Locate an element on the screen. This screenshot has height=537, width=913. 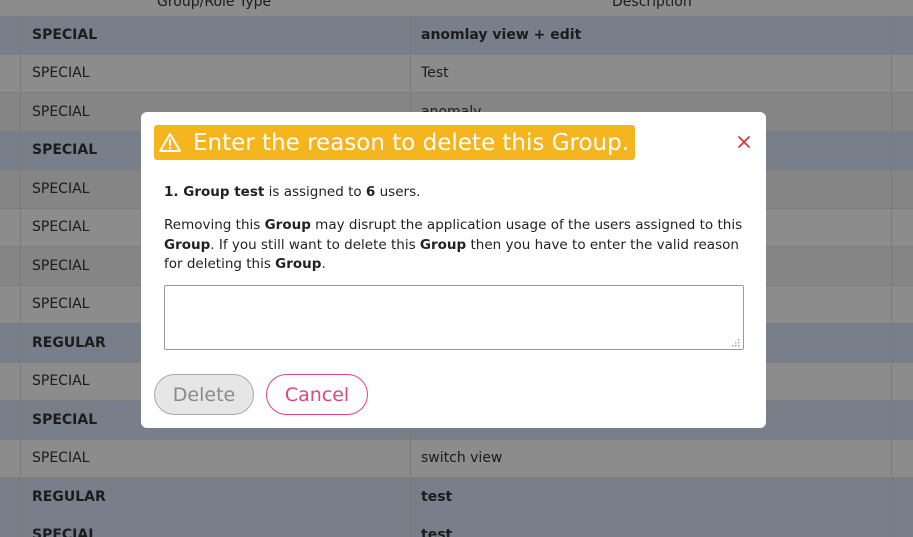
warning-group-1: Group is located at coordinates (287, 225).